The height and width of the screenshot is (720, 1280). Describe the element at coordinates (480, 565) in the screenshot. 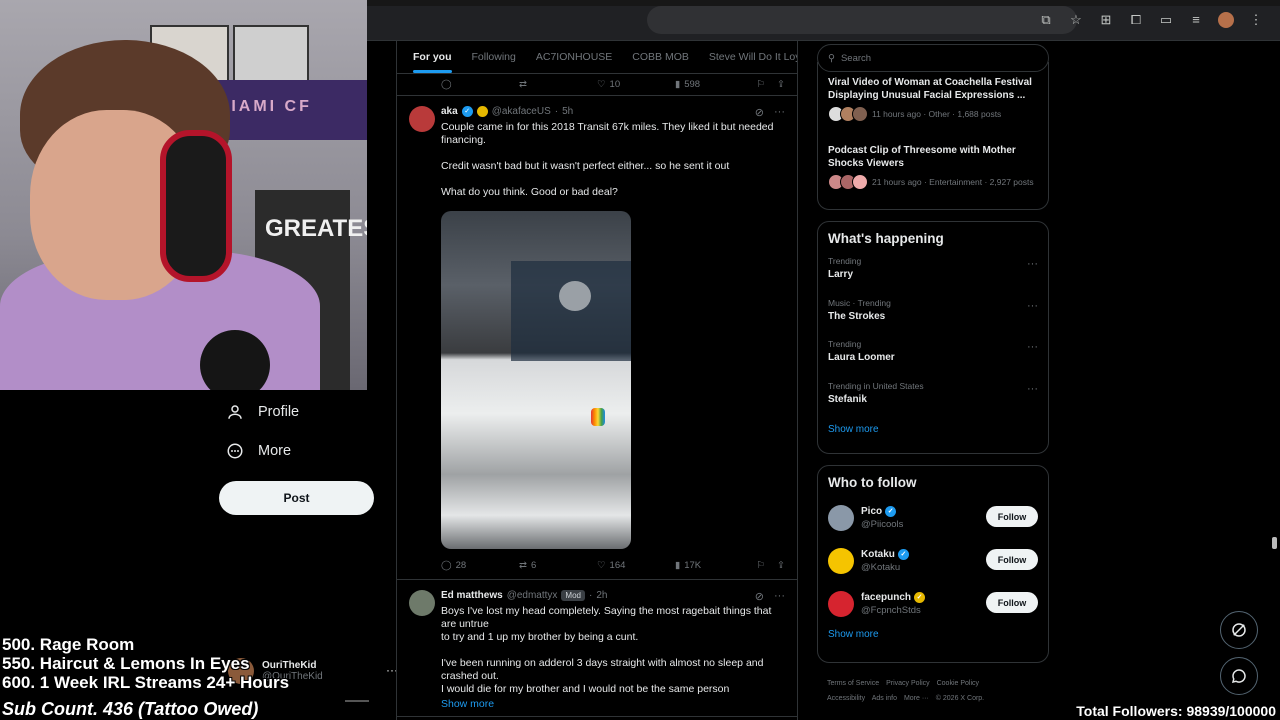

I see `reply-button: ◯ 28` at that location.